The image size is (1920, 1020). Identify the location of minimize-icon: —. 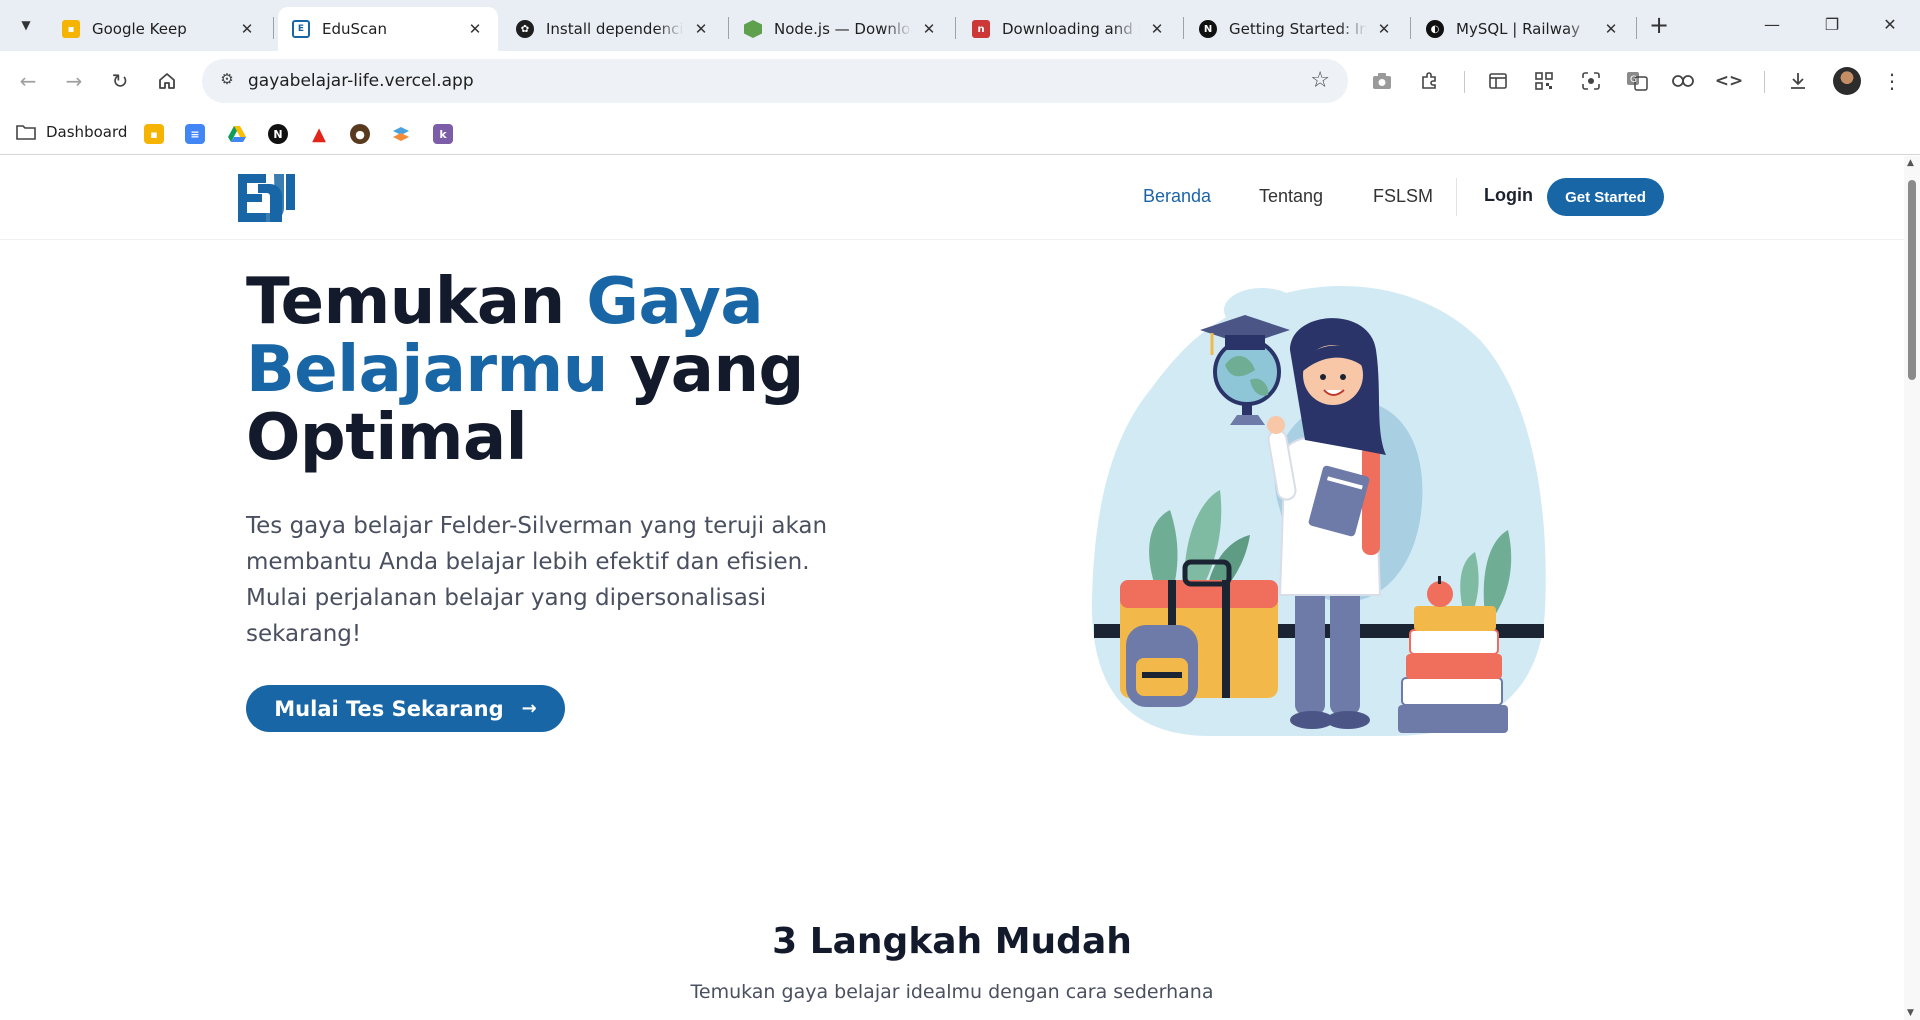
(1772, 24).